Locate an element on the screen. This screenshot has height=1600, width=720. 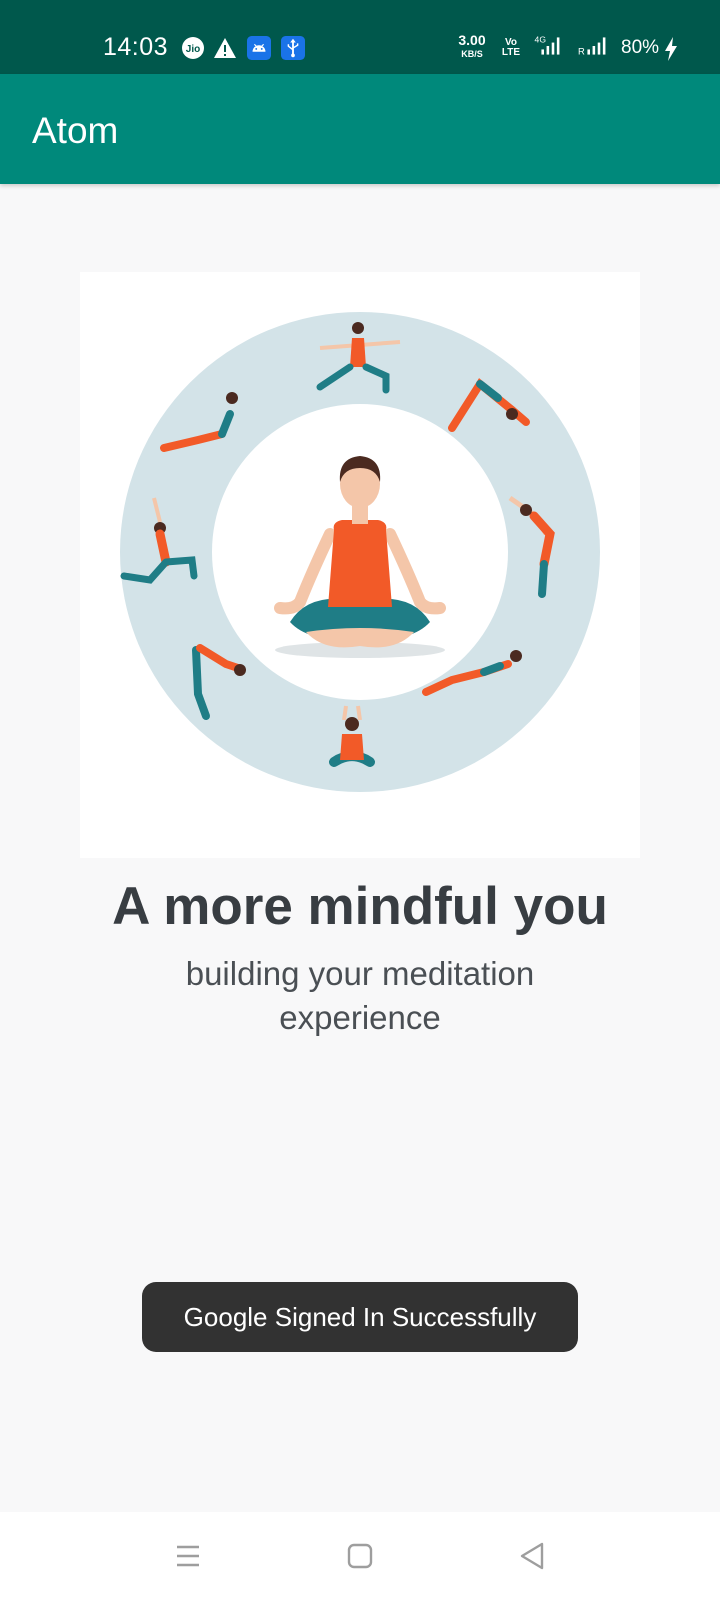
back-icon is located at coordinates (532, 1556).